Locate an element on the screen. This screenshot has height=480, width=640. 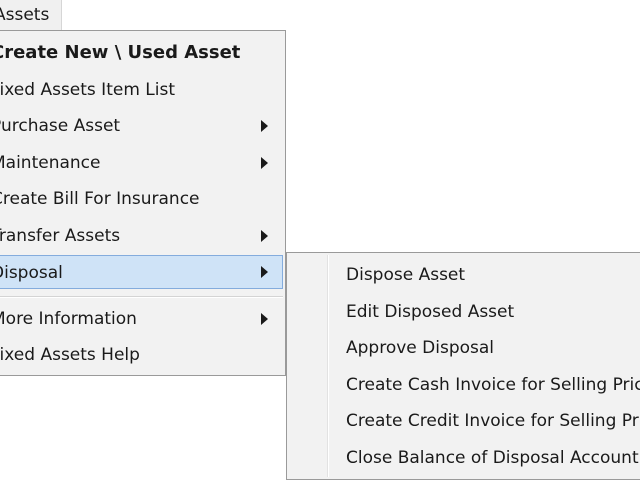
menu-item-more-information: More Information is located at coordinates (141, 319).